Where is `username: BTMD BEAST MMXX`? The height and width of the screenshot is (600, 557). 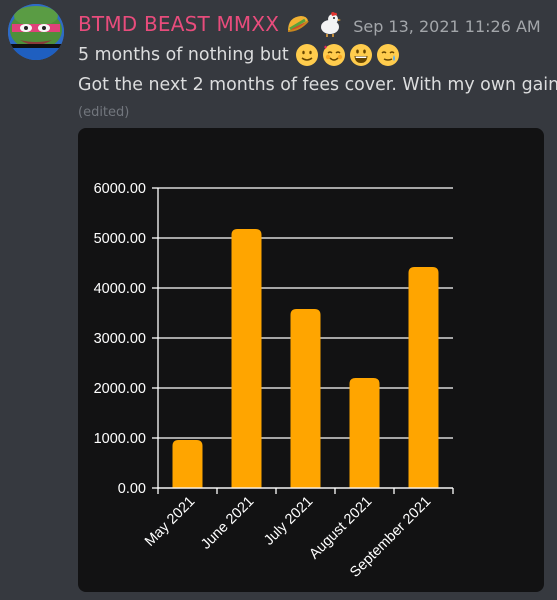
username: BTMD BEAST MMXX is located at coordinates (178, 24).